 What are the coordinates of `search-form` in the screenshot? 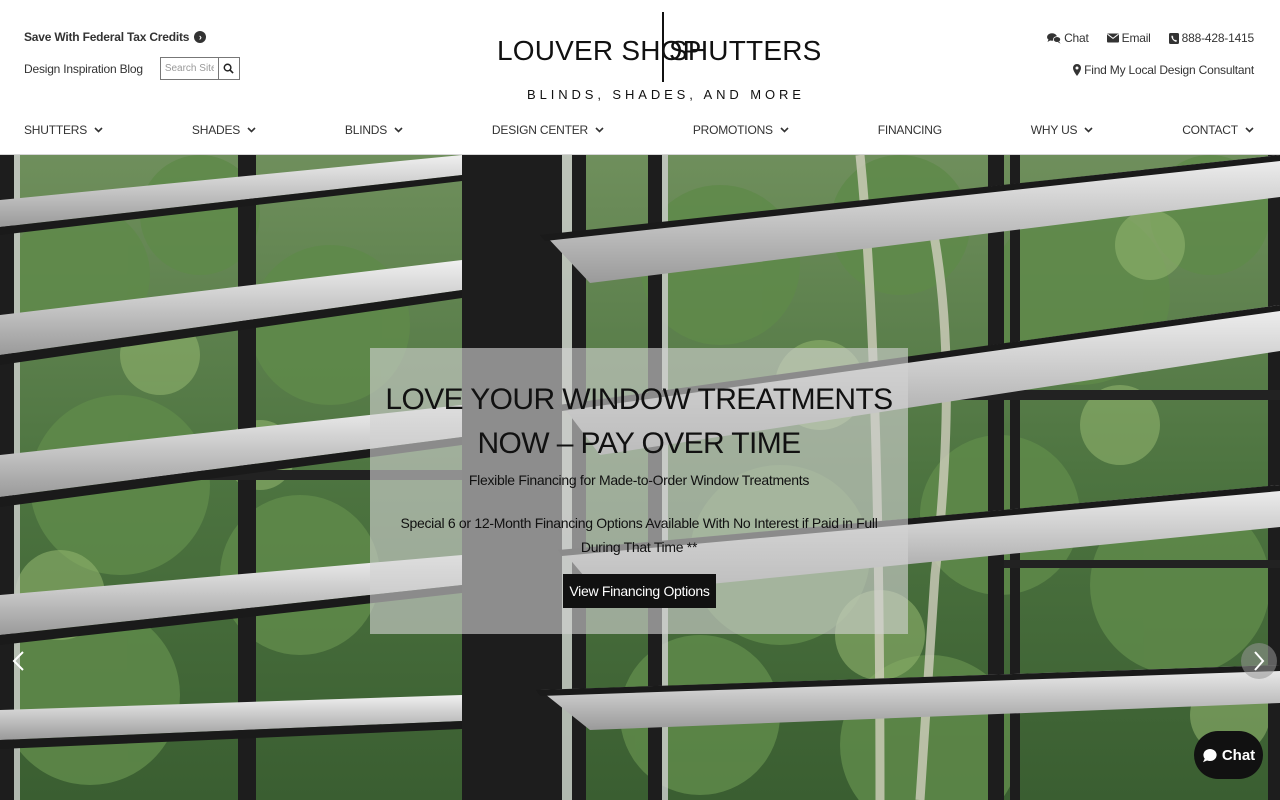 It's located at (199, 68).